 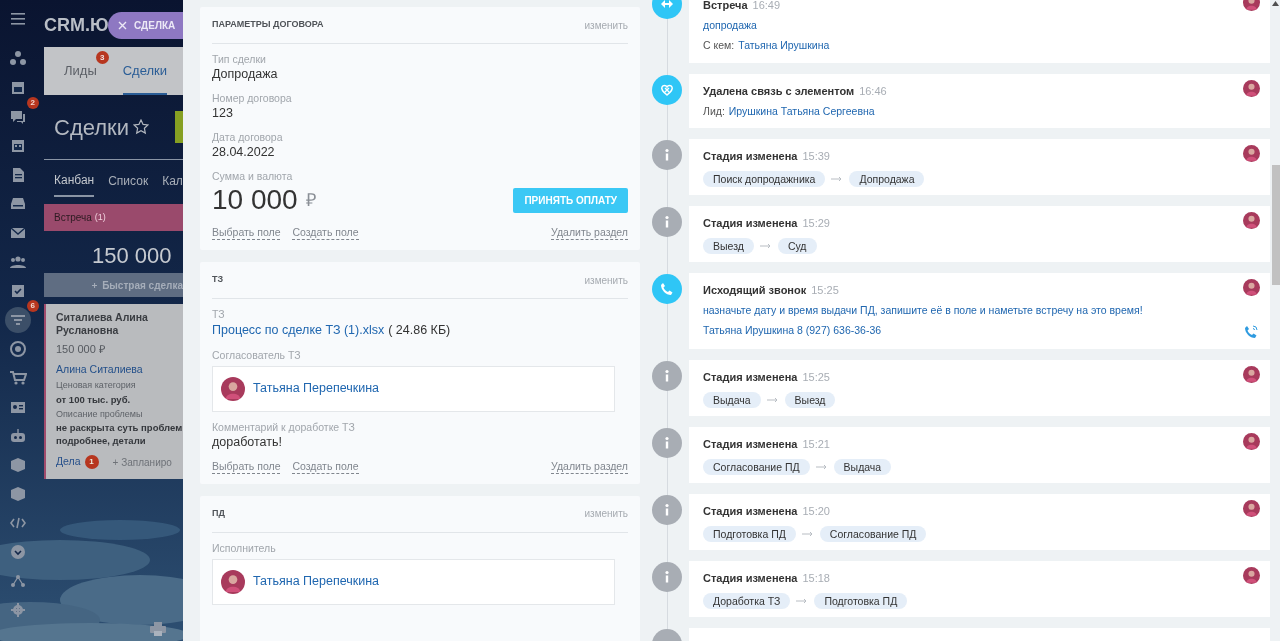 What do you see at coordinates (155, 26) in the screenshot?
I see `slider-tab-label: СДЕЛКА` at bounding box center [155, 26].